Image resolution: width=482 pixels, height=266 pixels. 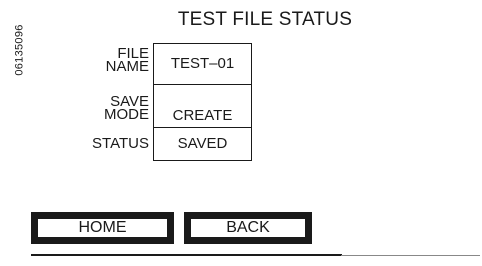 I want to click on back-button-label: BACK, so click(x=248, y=228).